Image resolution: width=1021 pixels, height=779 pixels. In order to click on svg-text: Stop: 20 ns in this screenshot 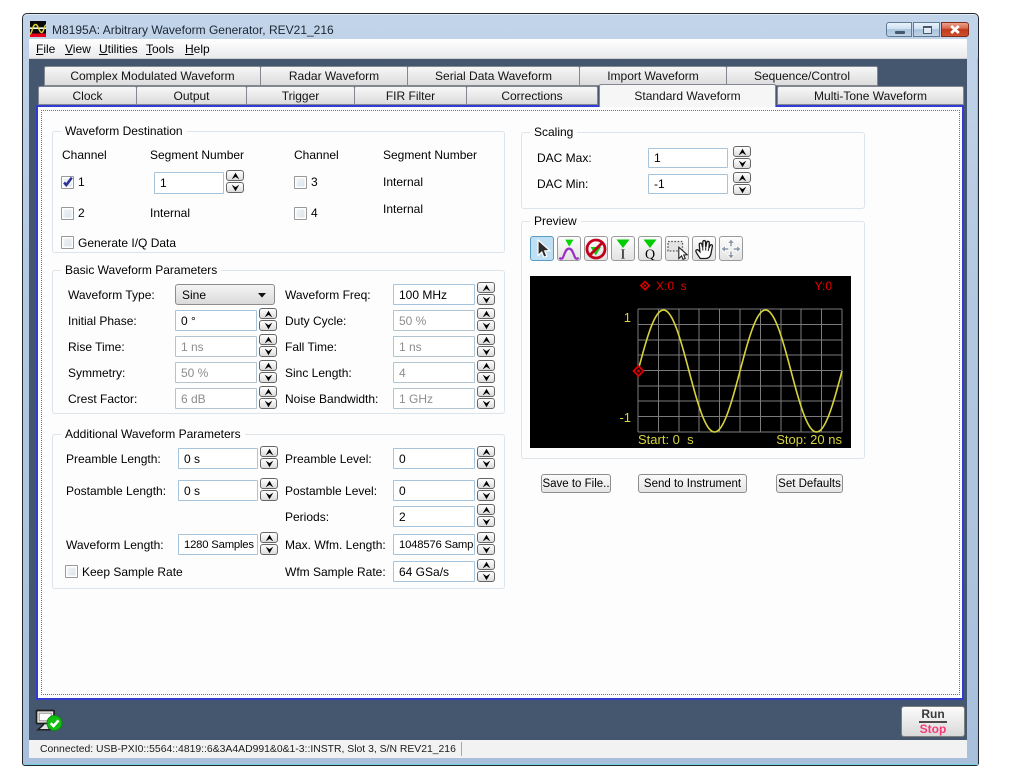, I will do `click(809, 439)`.